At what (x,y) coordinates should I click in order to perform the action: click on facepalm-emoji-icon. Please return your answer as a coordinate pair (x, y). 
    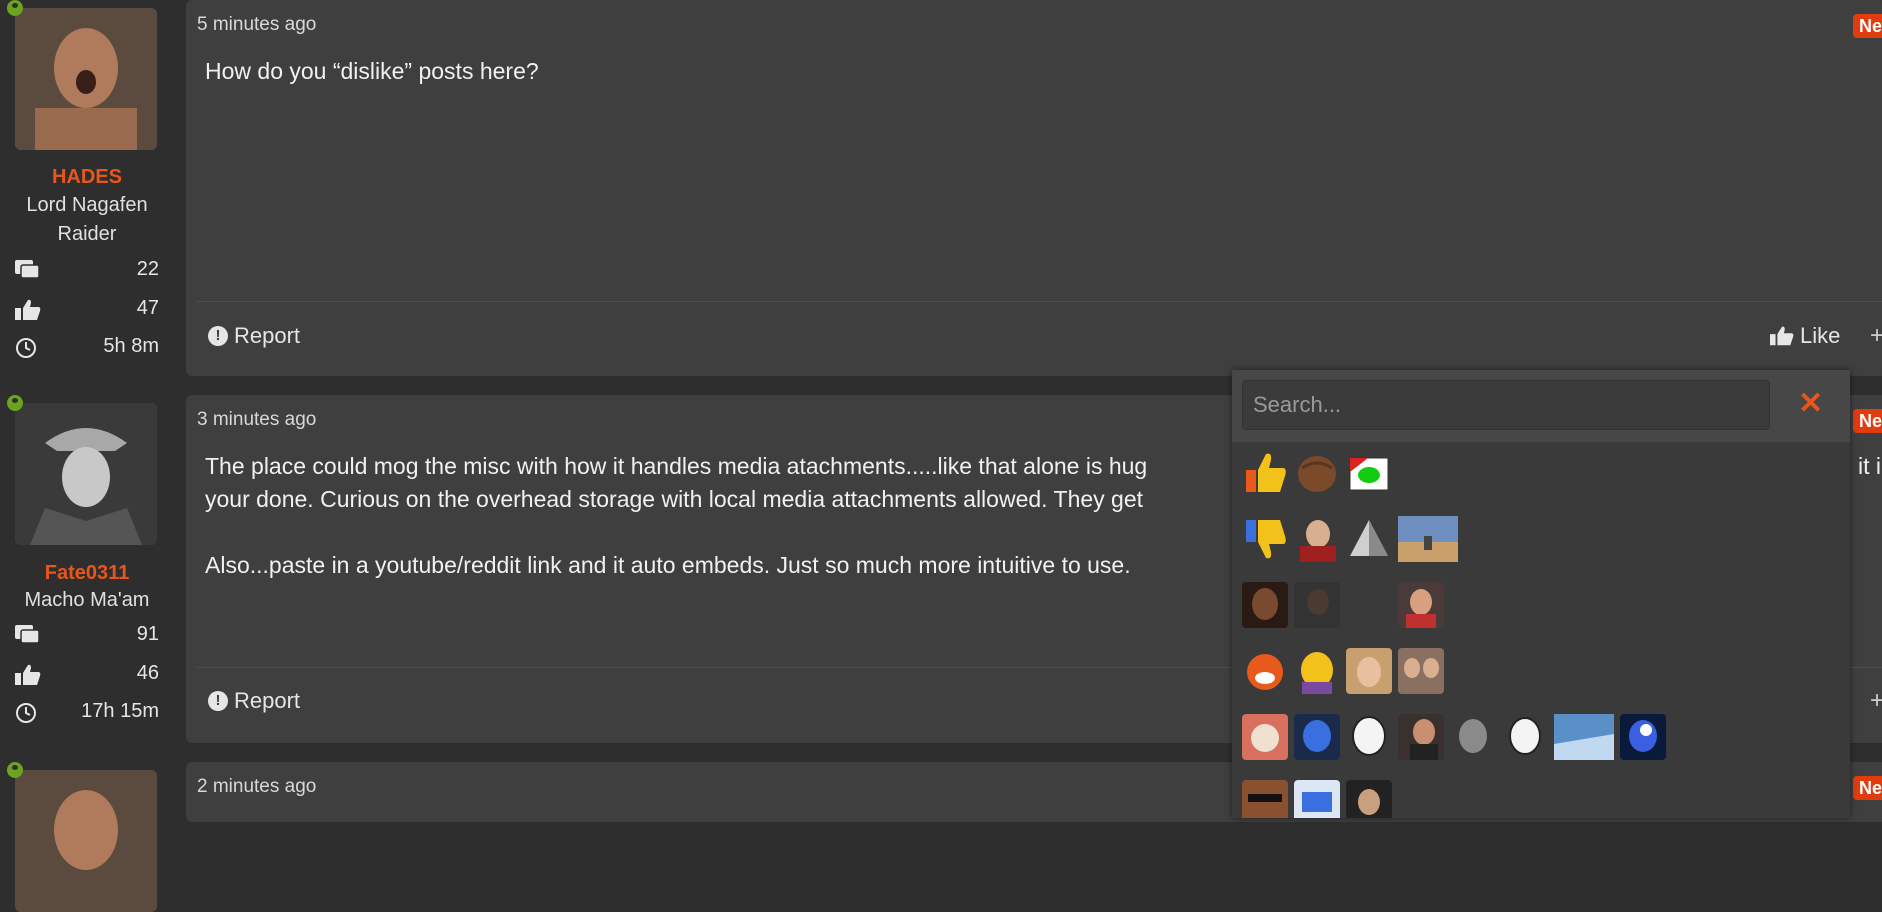
    Looking at the image, I should click on (1317, 539).